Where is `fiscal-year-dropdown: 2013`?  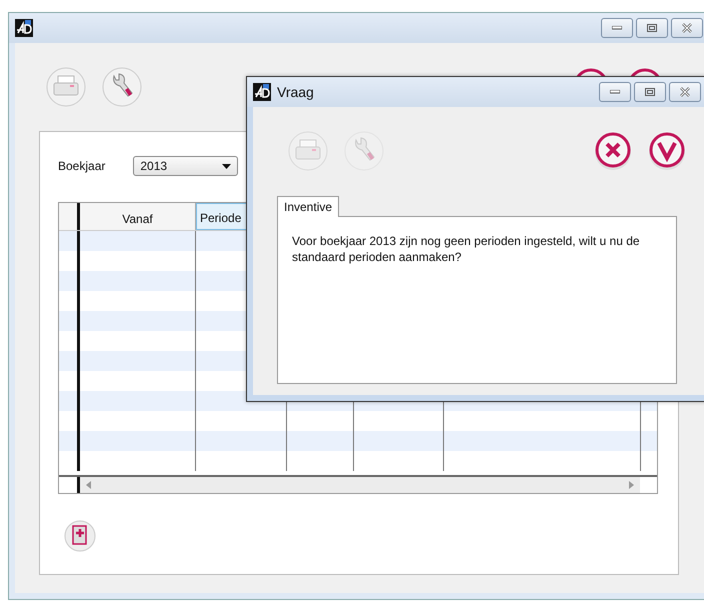
fiscal-year-dropdown: 2013 is located at coordinates (185, 166).